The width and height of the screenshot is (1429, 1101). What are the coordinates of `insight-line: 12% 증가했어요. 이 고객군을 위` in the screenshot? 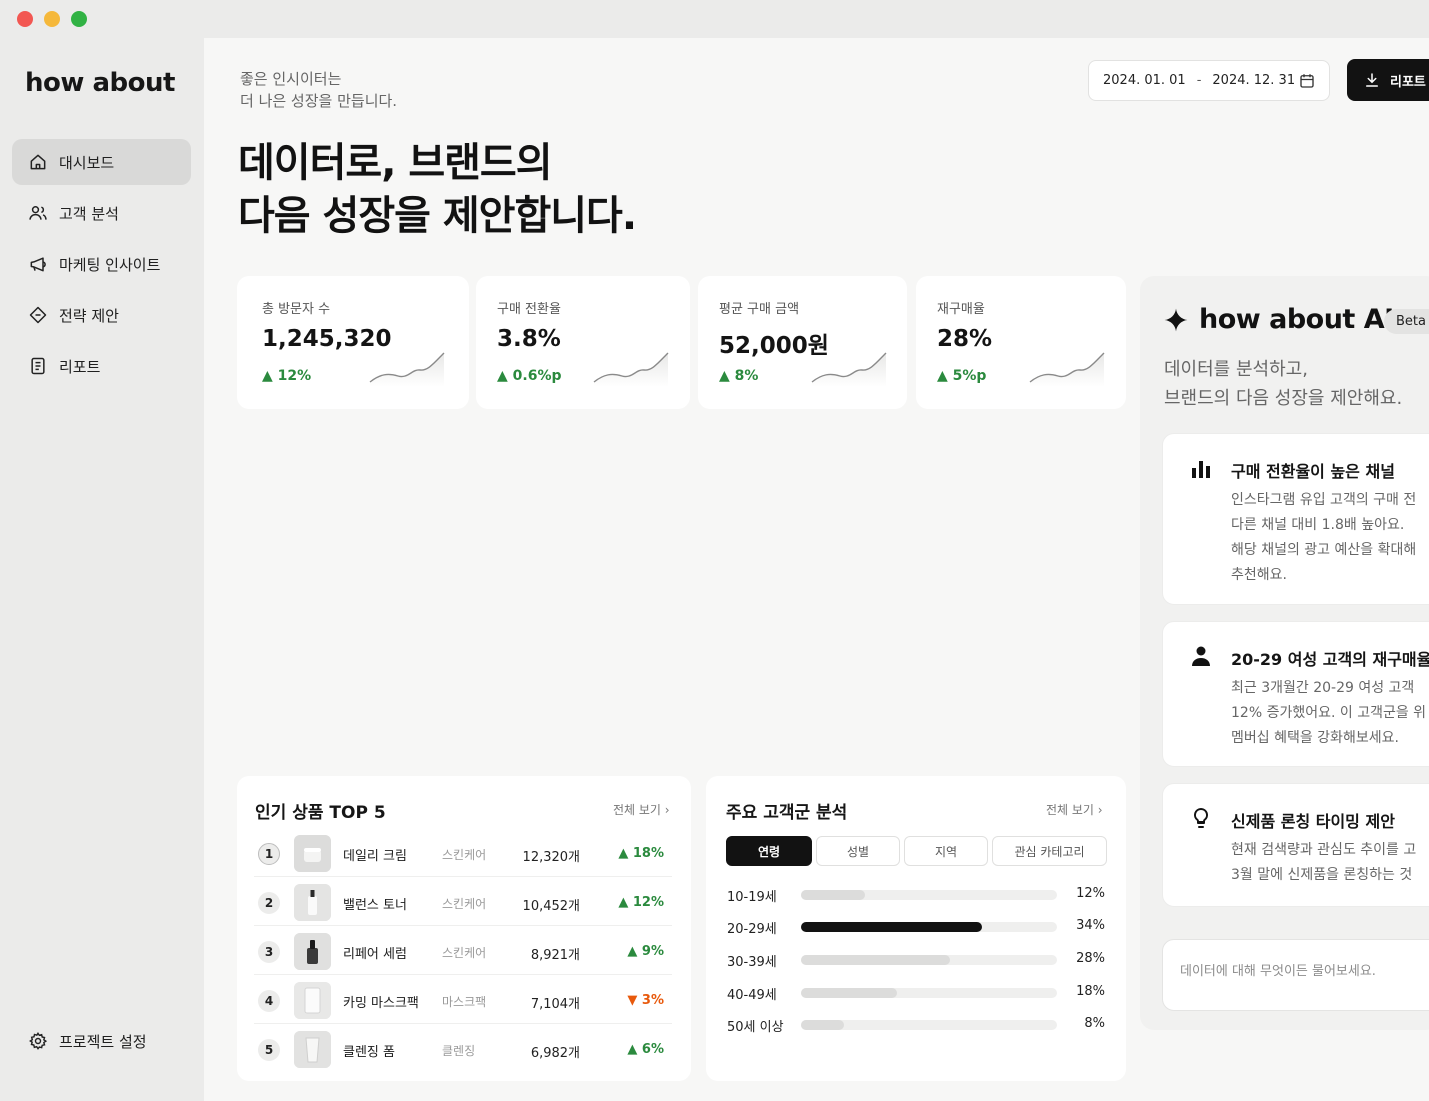 It's located at (1329, 713).